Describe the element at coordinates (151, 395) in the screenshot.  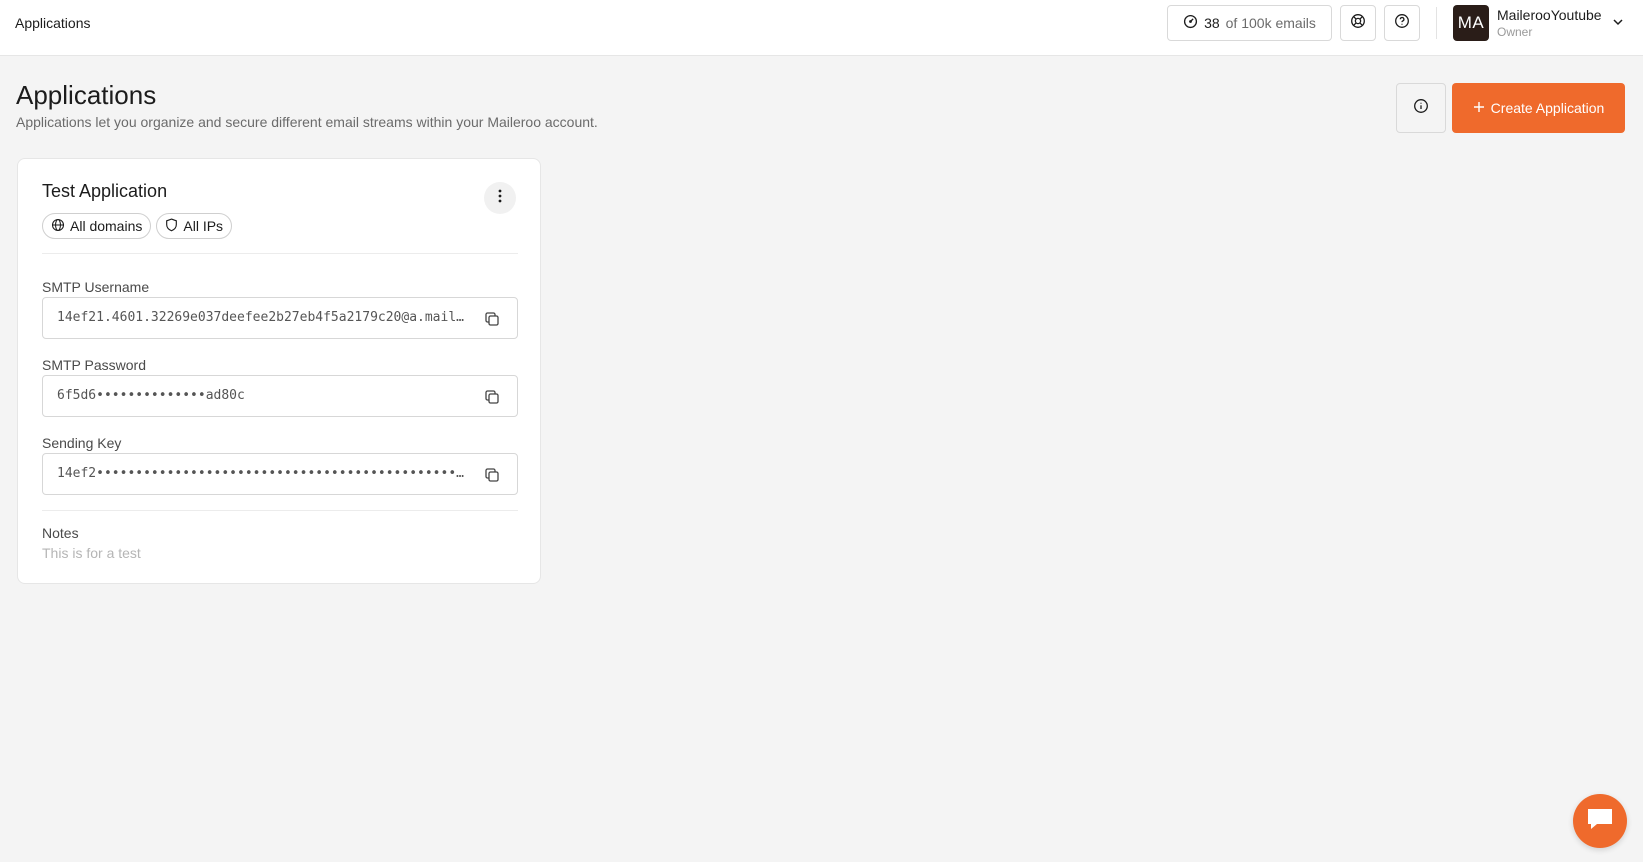
I see `smtp-password-value: 6f5d6••••••••••••••ad80c` at that location.